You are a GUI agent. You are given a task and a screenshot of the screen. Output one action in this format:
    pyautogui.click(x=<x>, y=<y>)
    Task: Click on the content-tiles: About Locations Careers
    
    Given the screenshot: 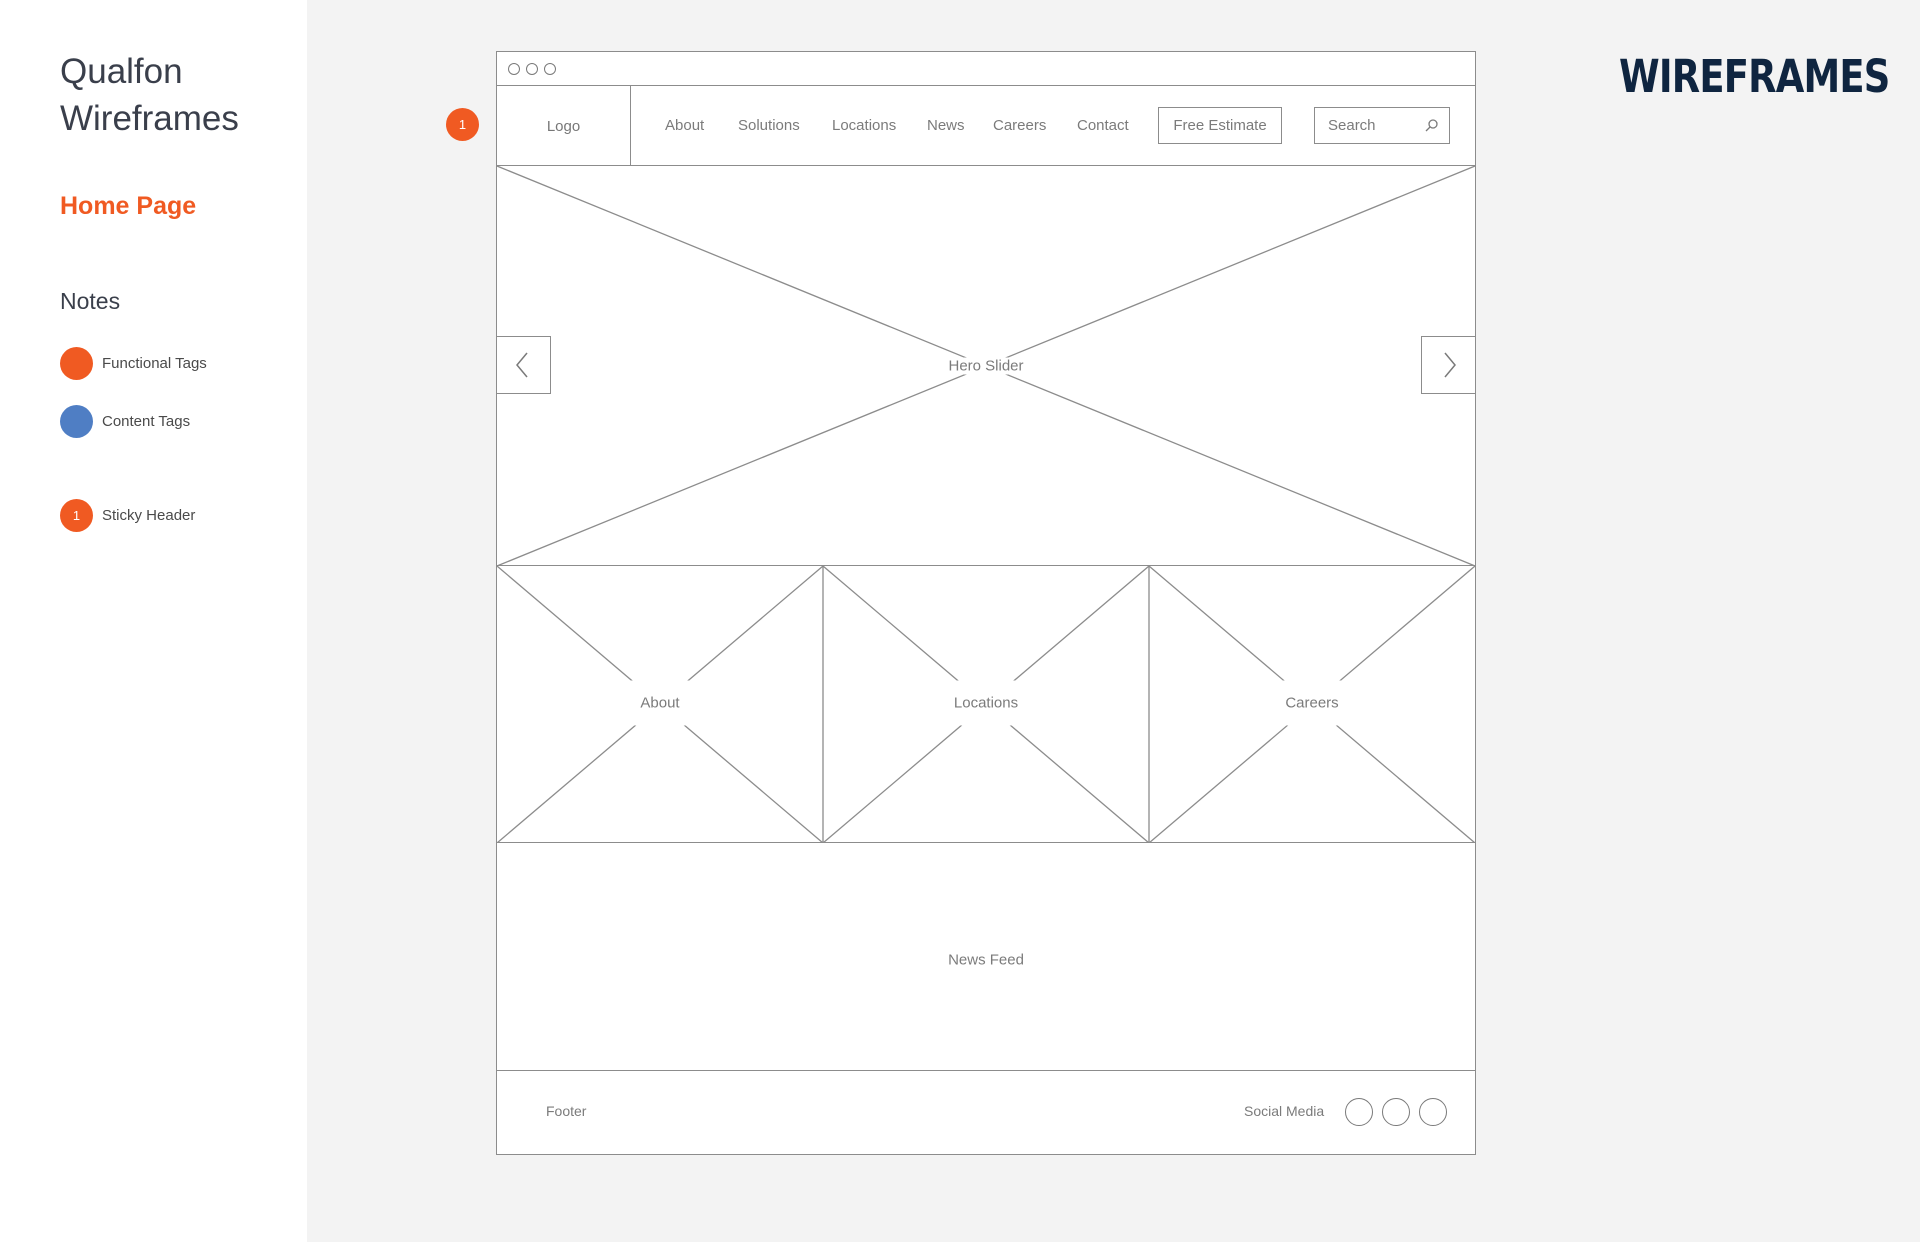 What is the action you would take?
    pyautogui.click(x=986, y=704)
    